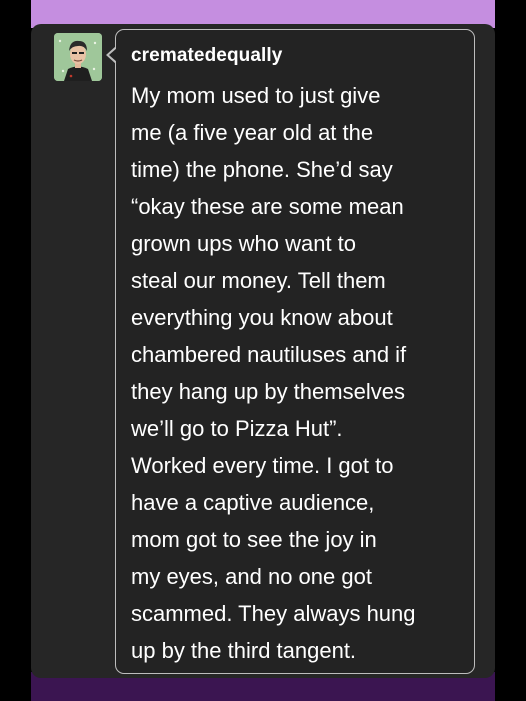  What do you see at coordinates (256, 95) in the screenshot?
I see `post-body-line: My mom used to just give` at bounding box center [256, 95].